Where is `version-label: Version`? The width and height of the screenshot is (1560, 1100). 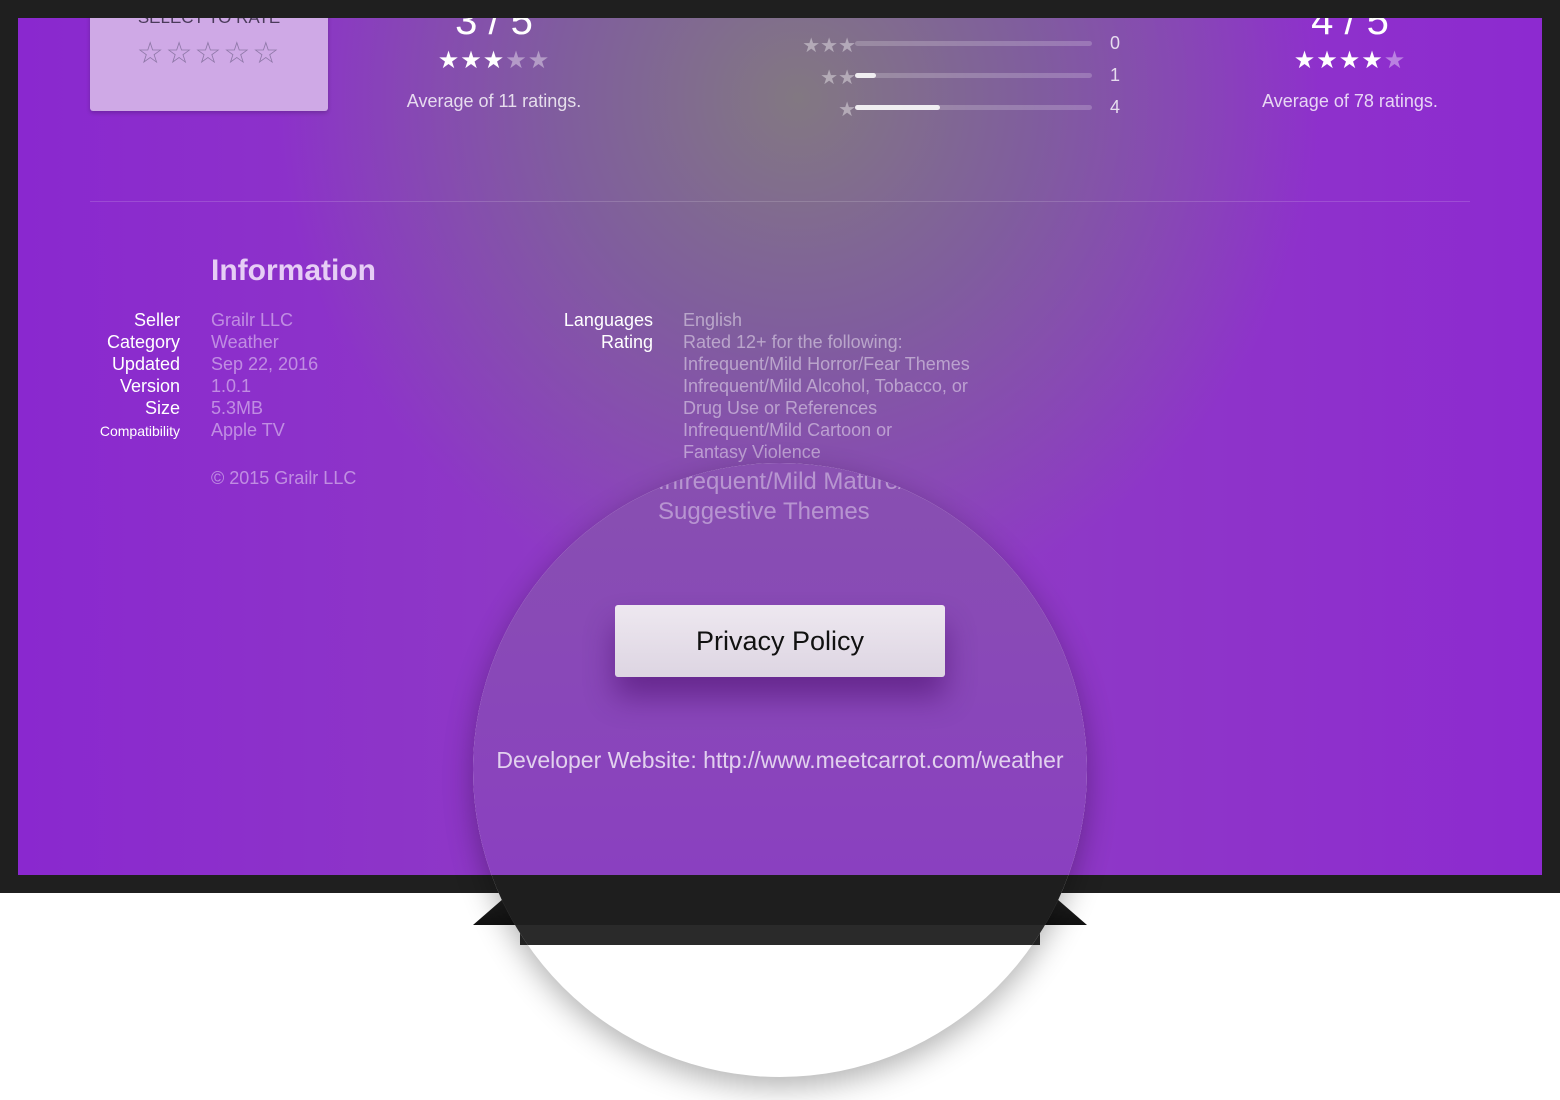
version-label: Version is located at coordinates (149, 386).